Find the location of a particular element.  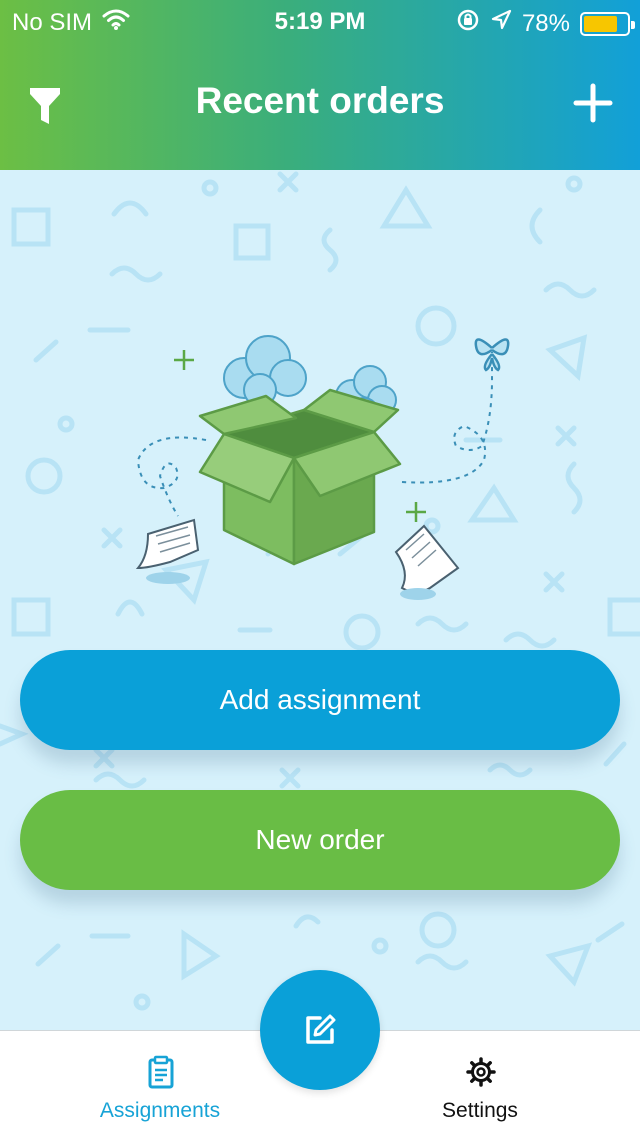

add-assignment-button: Add assignment is located at coordinates (320, 700).